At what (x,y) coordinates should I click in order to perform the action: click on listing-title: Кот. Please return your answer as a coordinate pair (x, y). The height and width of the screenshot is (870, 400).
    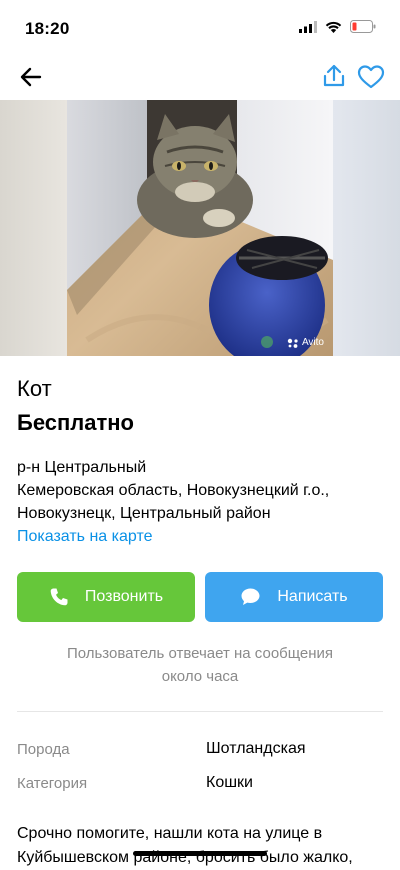
    Looking at the image, I should click on (34, 388).